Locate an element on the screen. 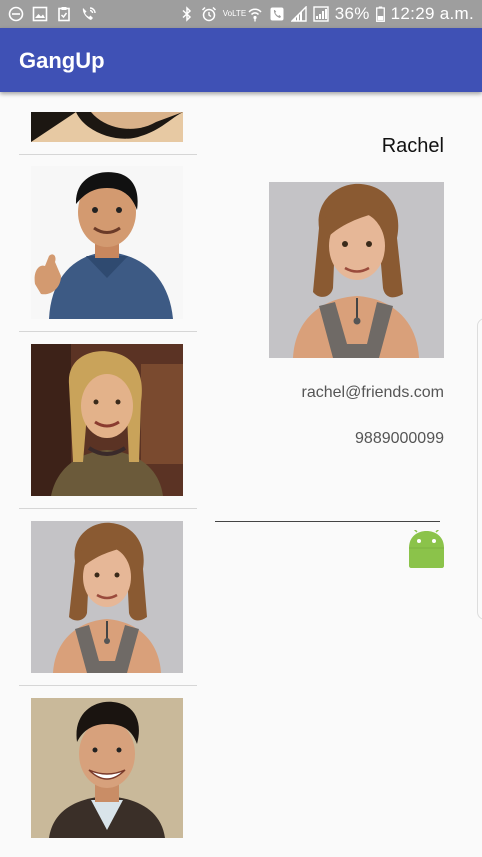 Image resolution: width=482 pixels, height=857 pixels. hotspot-icon is located at coordinates (255, 15).